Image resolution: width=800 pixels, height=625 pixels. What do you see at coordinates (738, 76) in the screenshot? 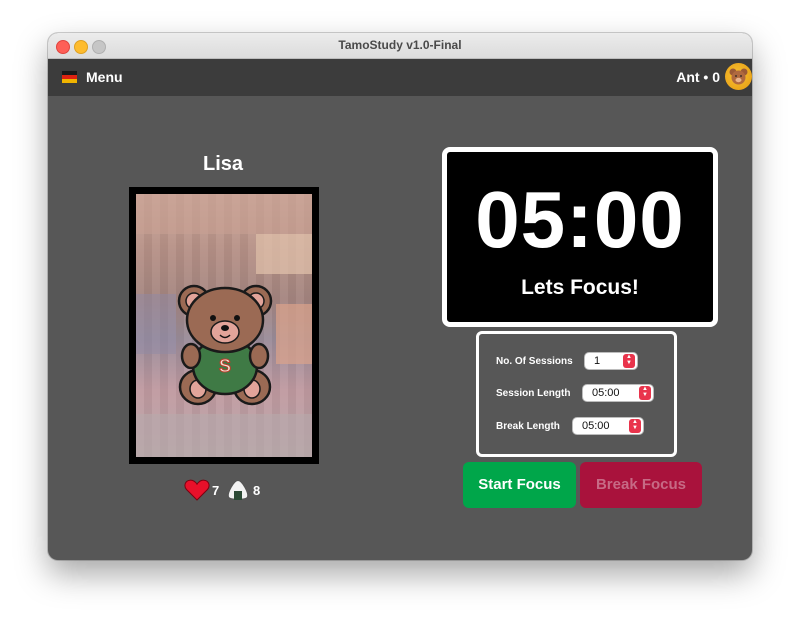
I see `bear-coin-icon` at bounding box center [738, 76].